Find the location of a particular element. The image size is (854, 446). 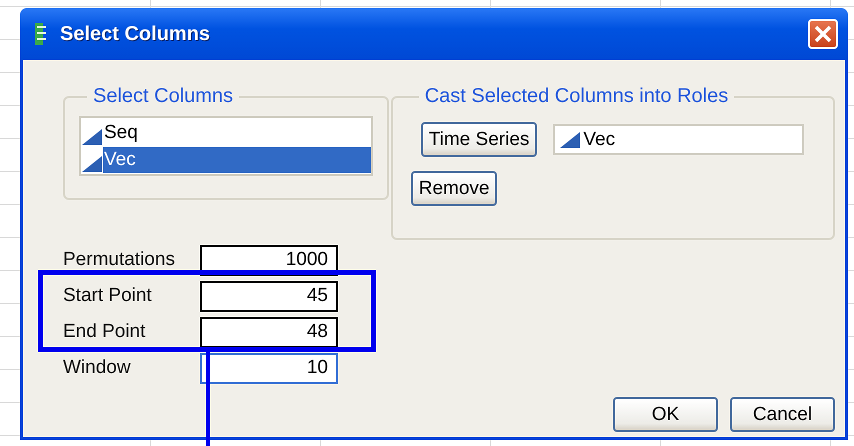

field-label: Window is located at coordinates (97, 368).